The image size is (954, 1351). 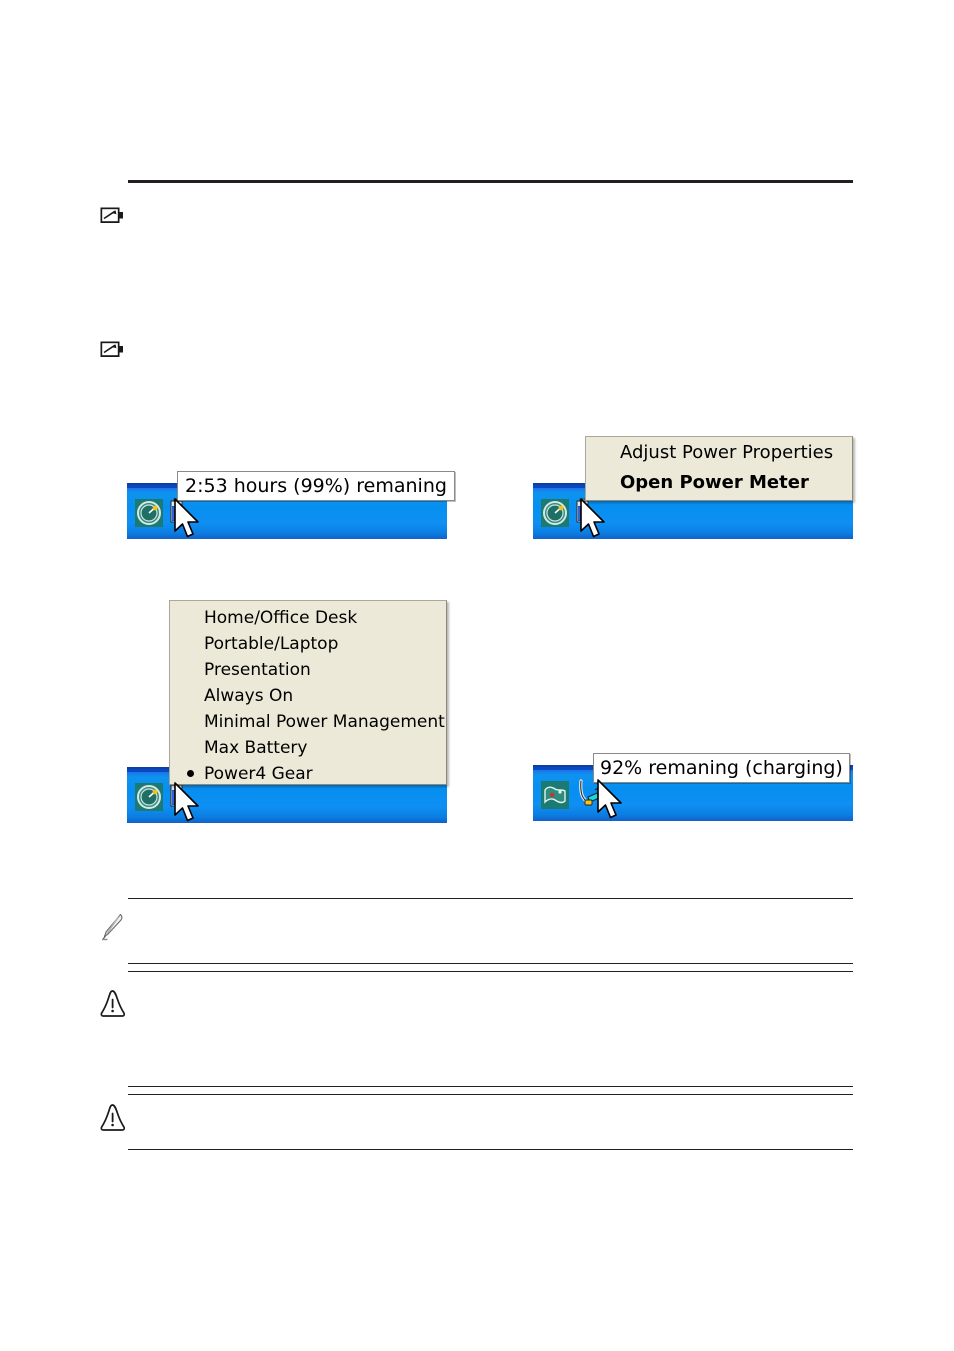 I want to click on warning-box-2-top-rule, so click(x=490, y=1095).